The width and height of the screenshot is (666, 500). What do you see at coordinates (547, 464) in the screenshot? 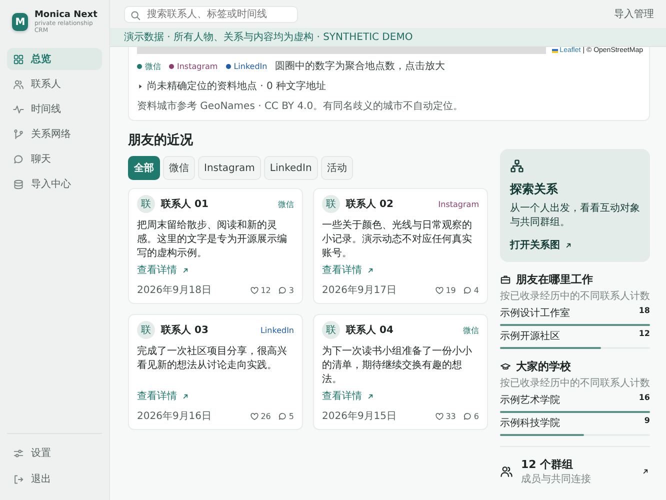
I see `groups-title: 12 个群组` at bounding box center [547, 464].